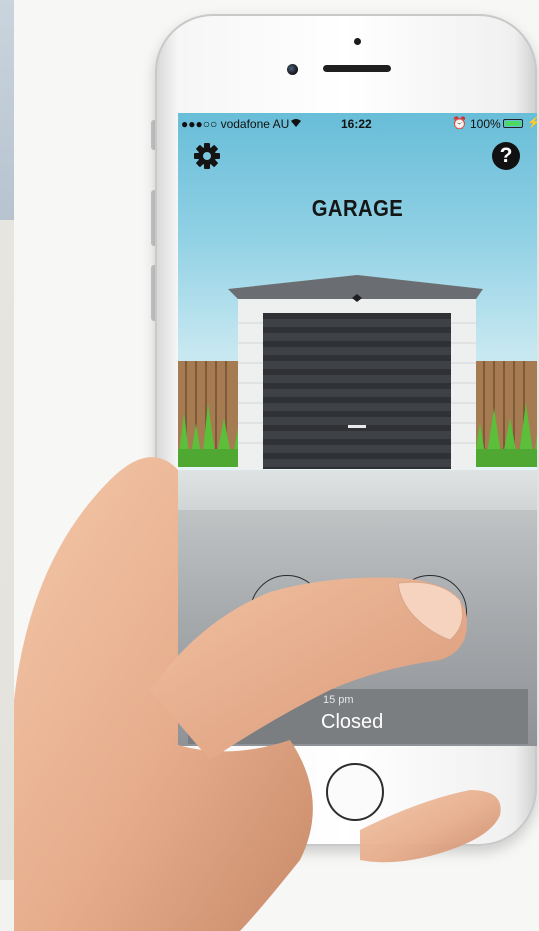 The width and height of the screenshot is (539, 931). Describe the element at coordinates (357, 426) in the screenshot. I see `door-handle` at that location.